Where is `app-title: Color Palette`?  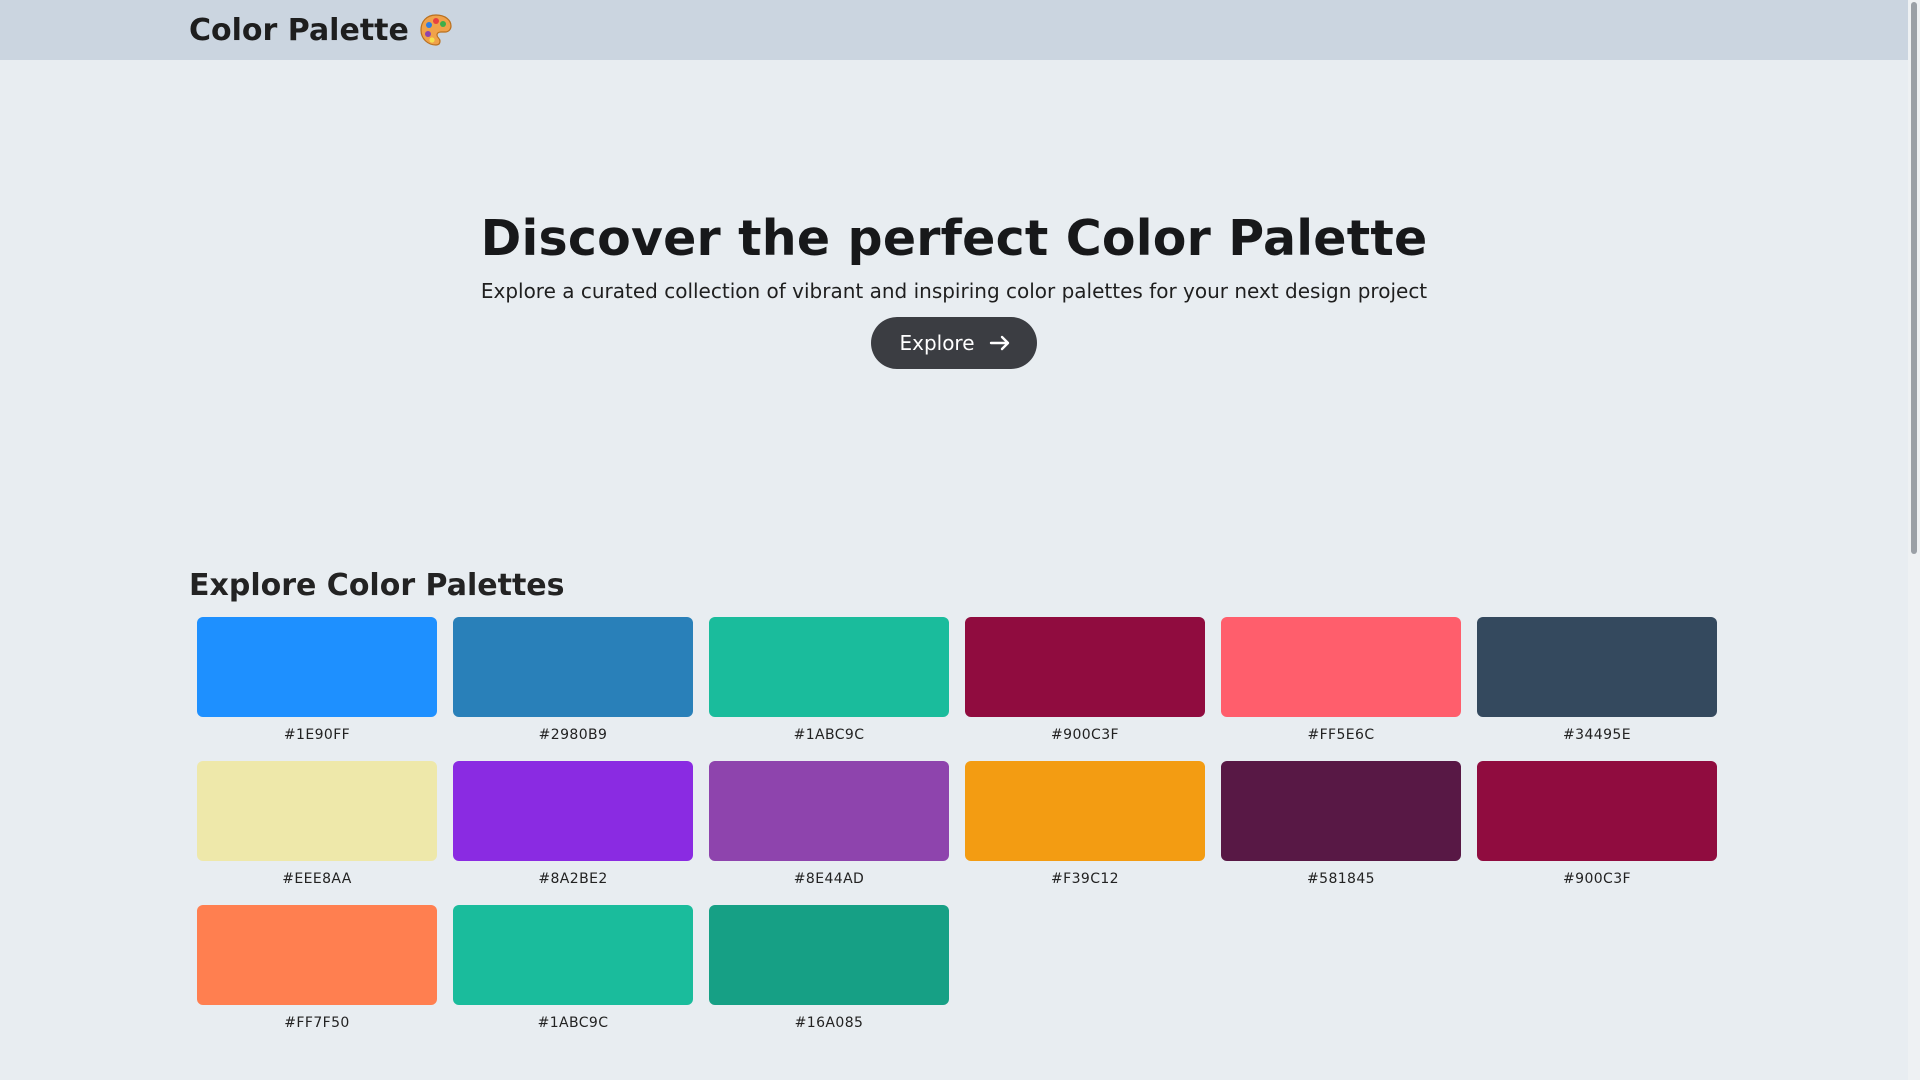 app-title: Color Palette is located at coordinates (299, 30).